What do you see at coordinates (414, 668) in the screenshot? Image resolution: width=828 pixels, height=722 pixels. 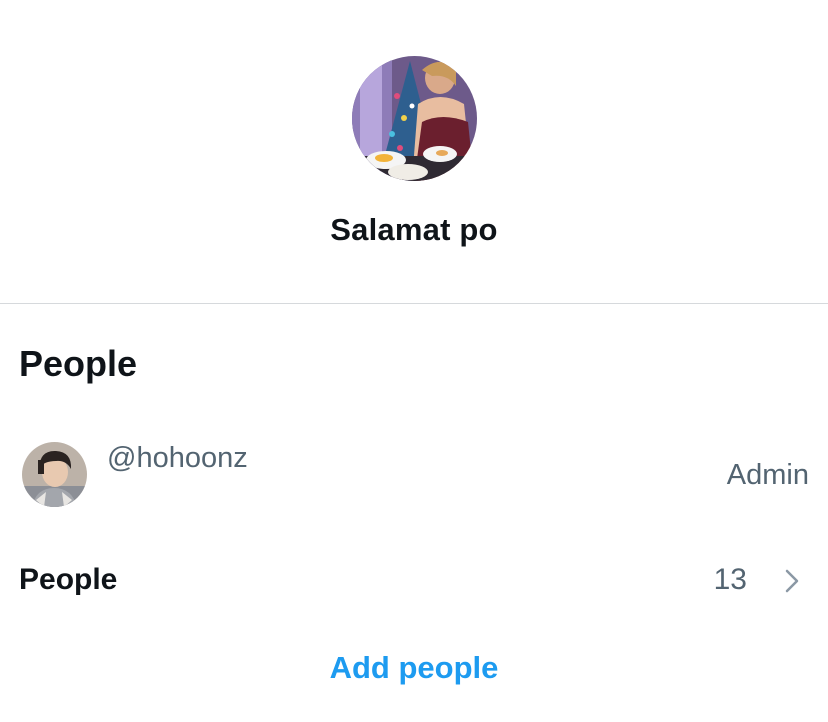 I see `add-people-button: Add people` at bounding box center [414, 668].